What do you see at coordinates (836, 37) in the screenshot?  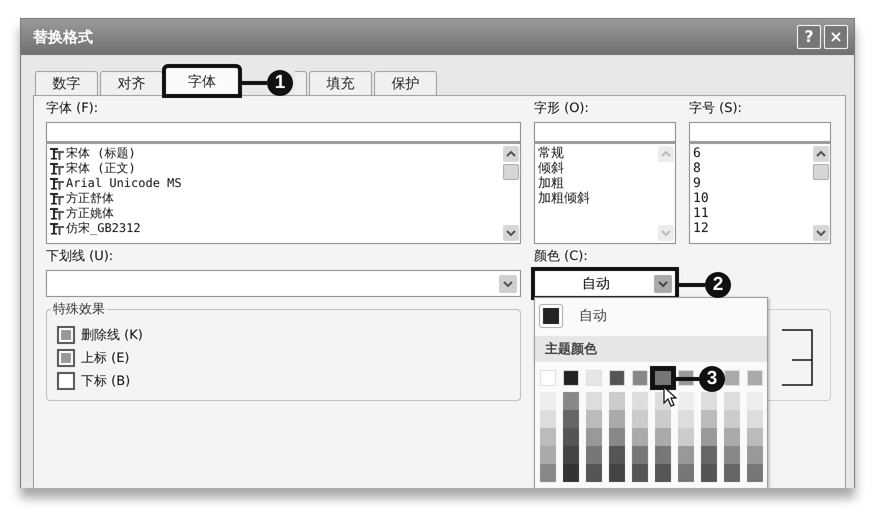 I see `close-button: ×` at bounding box center [836, 37].